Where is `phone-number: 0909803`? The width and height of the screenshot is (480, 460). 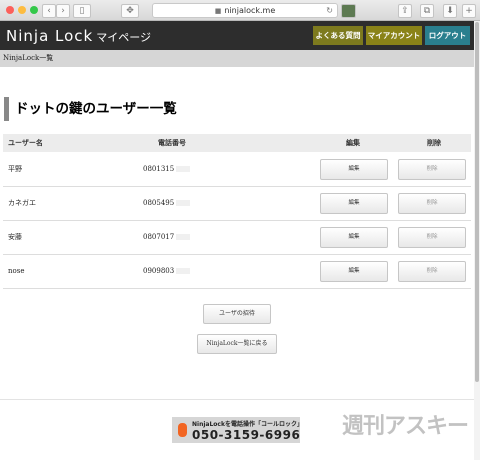 phone-number: 0909803 is located at coordinates (167, 271).